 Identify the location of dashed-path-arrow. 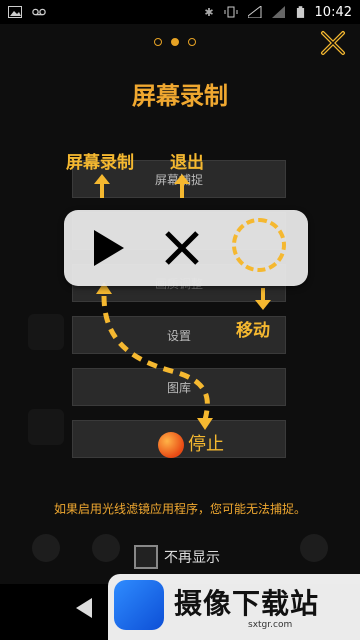
(154, 356).